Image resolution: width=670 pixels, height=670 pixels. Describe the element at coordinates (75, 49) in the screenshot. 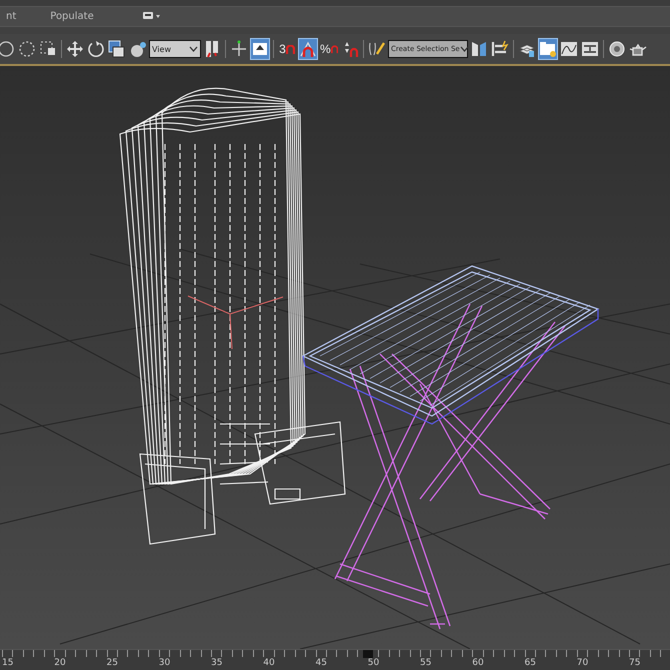

I see `move-icon` at that location.